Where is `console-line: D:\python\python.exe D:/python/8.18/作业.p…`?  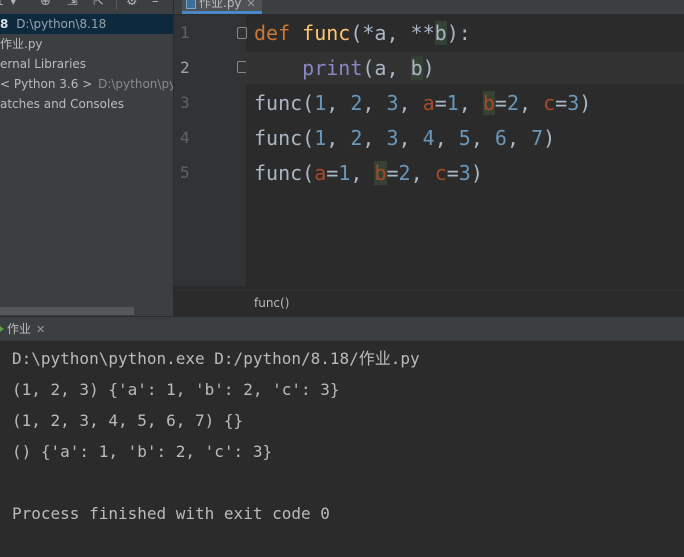
console-line: D:\python\python.exe D:/python/8.18/作业.p… is located at coordinates (216, 358).